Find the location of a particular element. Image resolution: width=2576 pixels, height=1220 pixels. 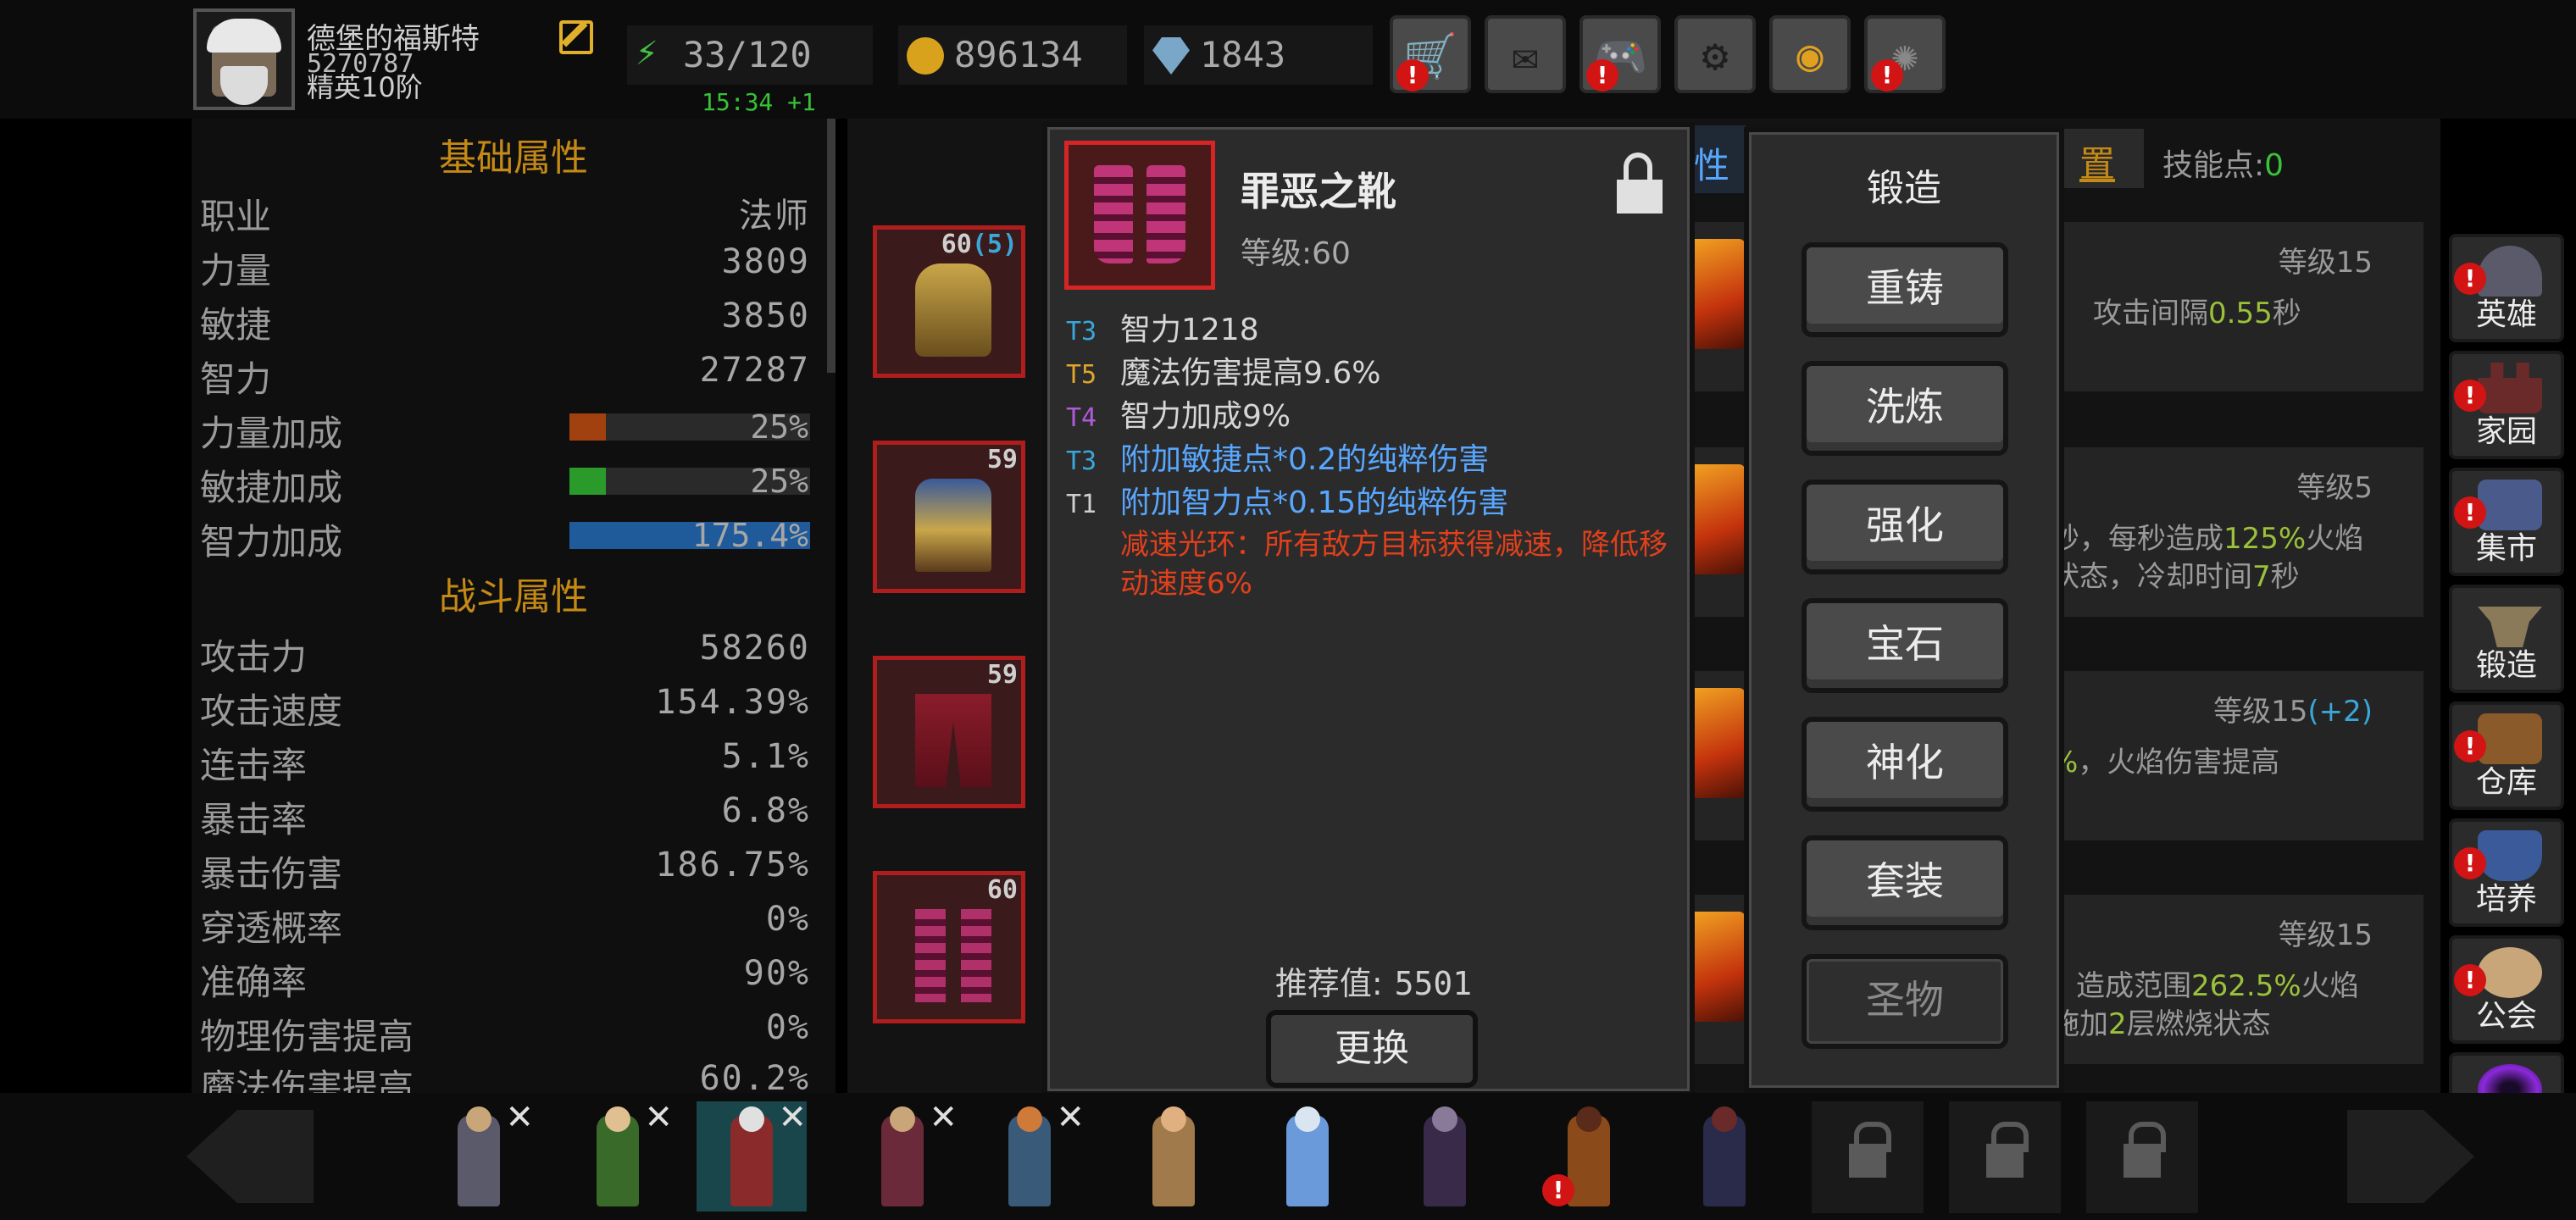

stat-row: 智力 27287 is located at coordinates (505, 375).